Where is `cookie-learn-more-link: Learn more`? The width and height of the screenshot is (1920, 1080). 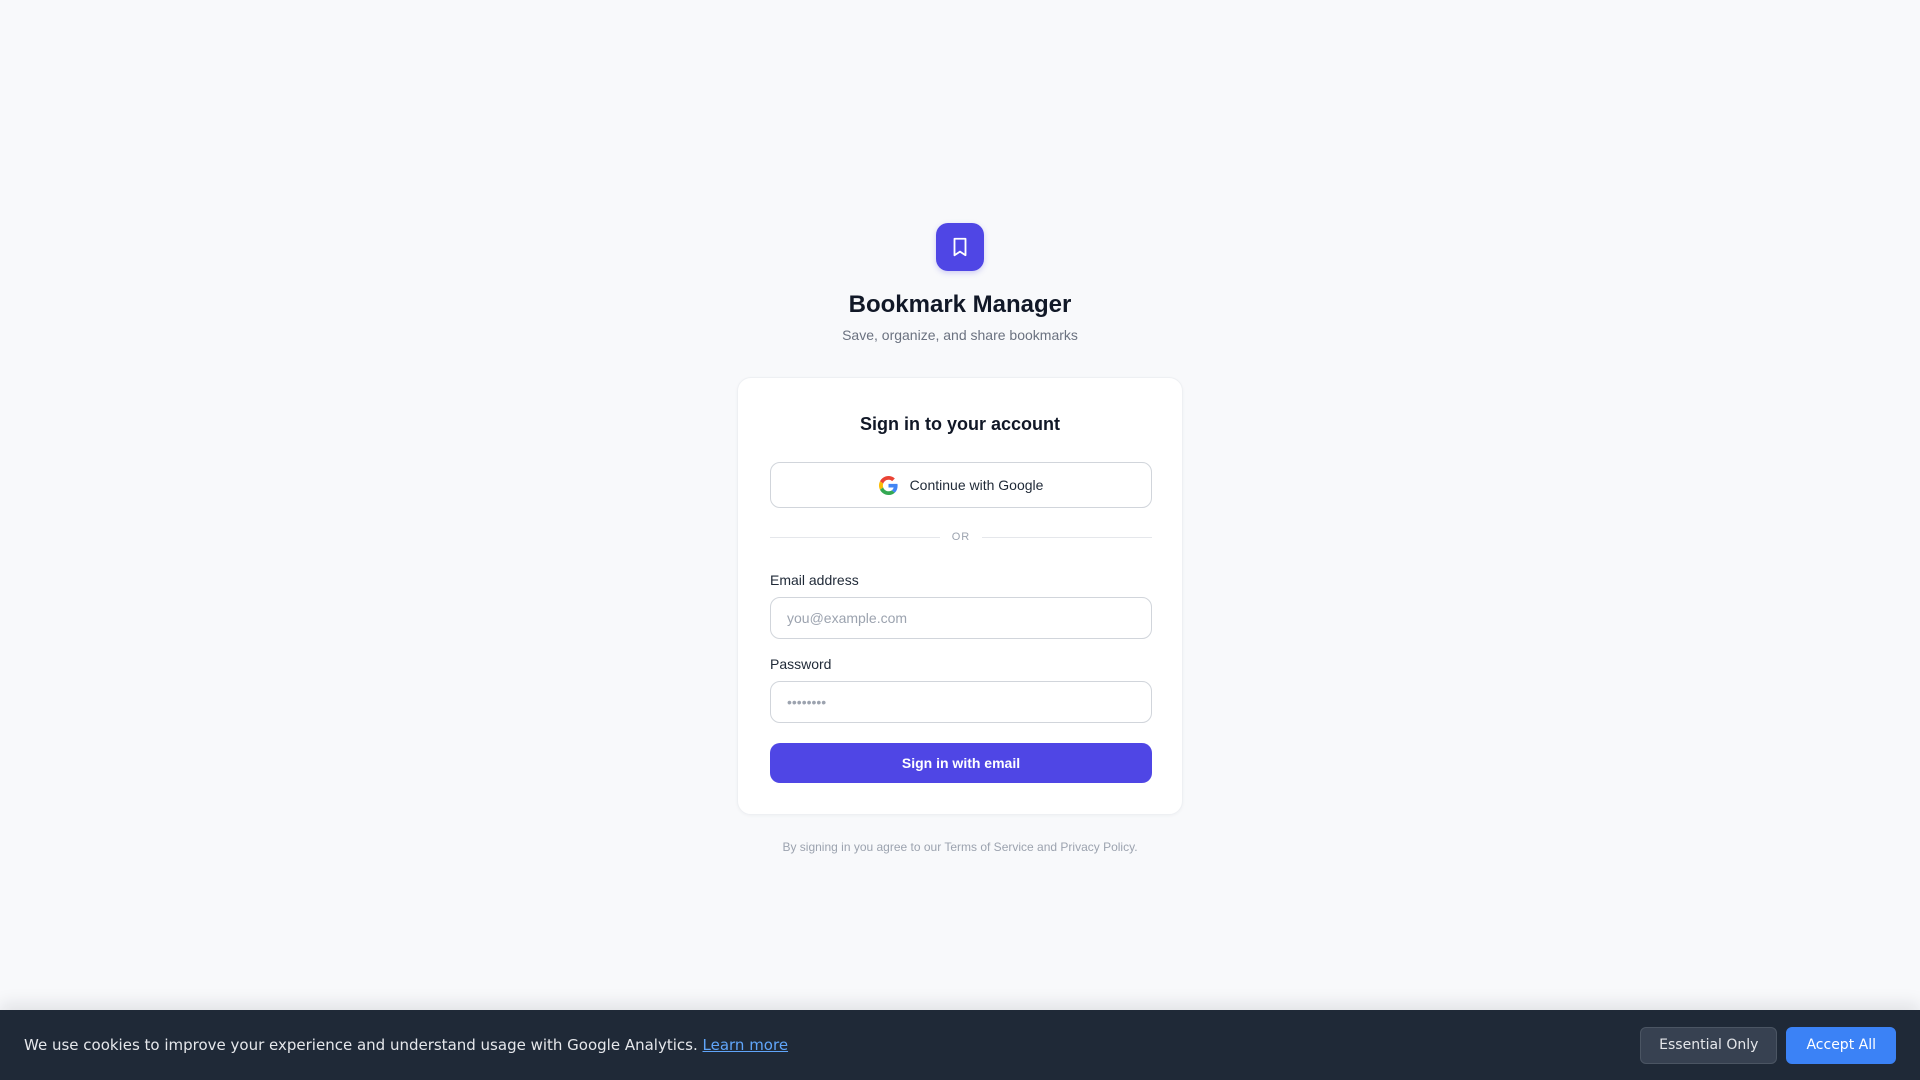
cookie-learn-more-link: Learn more is located at coordinates (746, 1045).